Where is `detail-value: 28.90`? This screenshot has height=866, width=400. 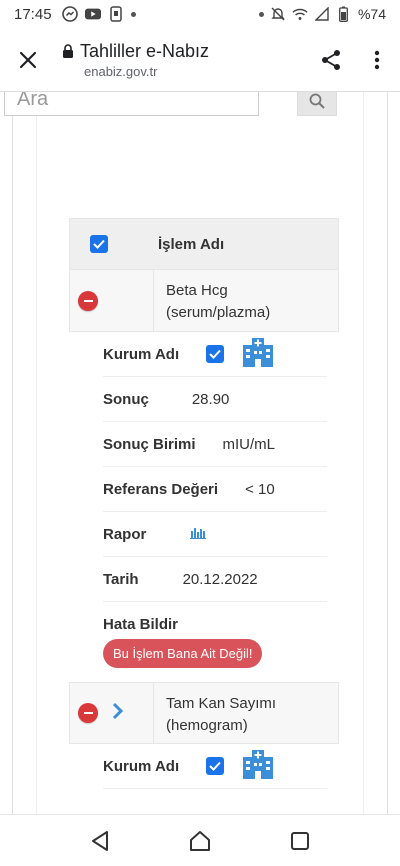 detail-value: 28.90 is located at coordinates (210, 399).